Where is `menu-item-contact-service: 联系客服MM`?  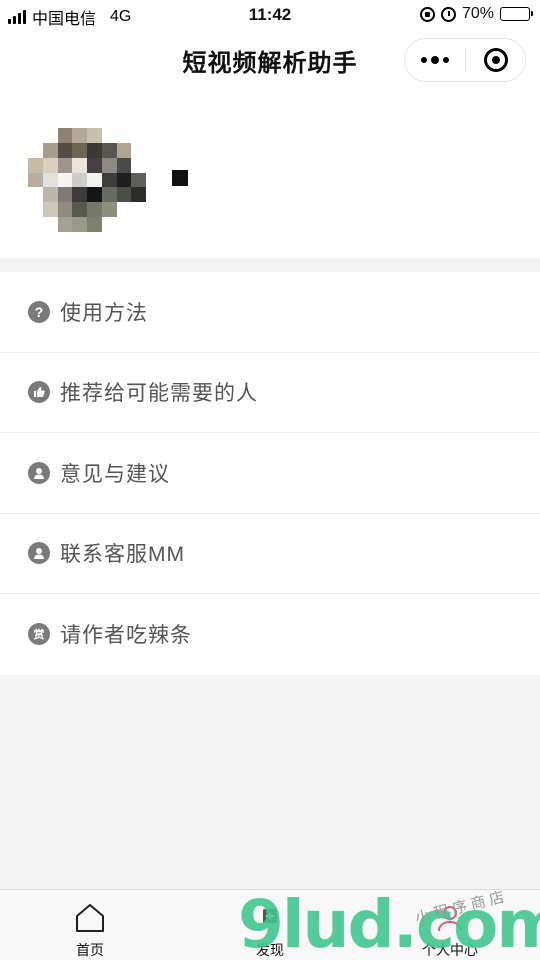
menu-item-contact-service: 联系客服MM is located at coordinates (270, 554).